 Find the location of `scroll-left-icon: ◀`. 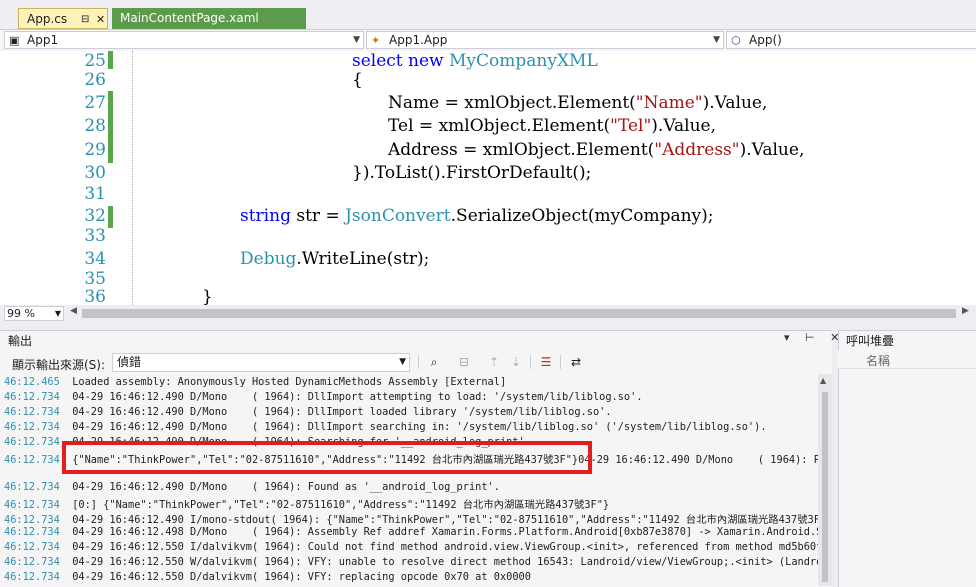

scroll-left-icon: ◀ is located at coordinates (73, 311).